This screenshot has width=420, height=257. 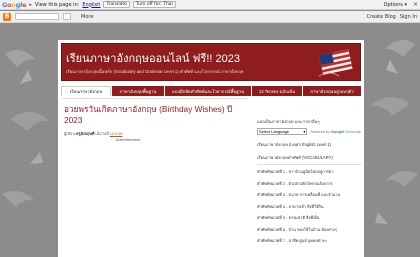 I want to click on vocab-link-5: คำศัพท์หมวดที่ 5 - ธรรมชาติ สิ่งที่เห็น, so click(x=288, y=217).